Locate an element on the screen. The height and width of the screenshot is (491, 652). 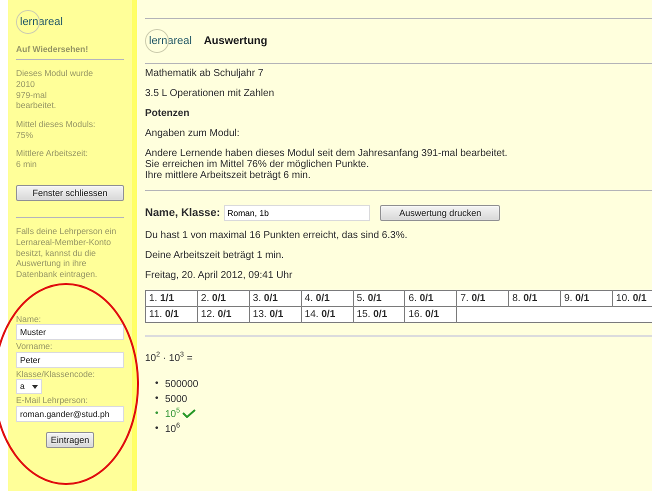
field-label: E-Mail Lehrperson: is located at coordinates (52, 400).